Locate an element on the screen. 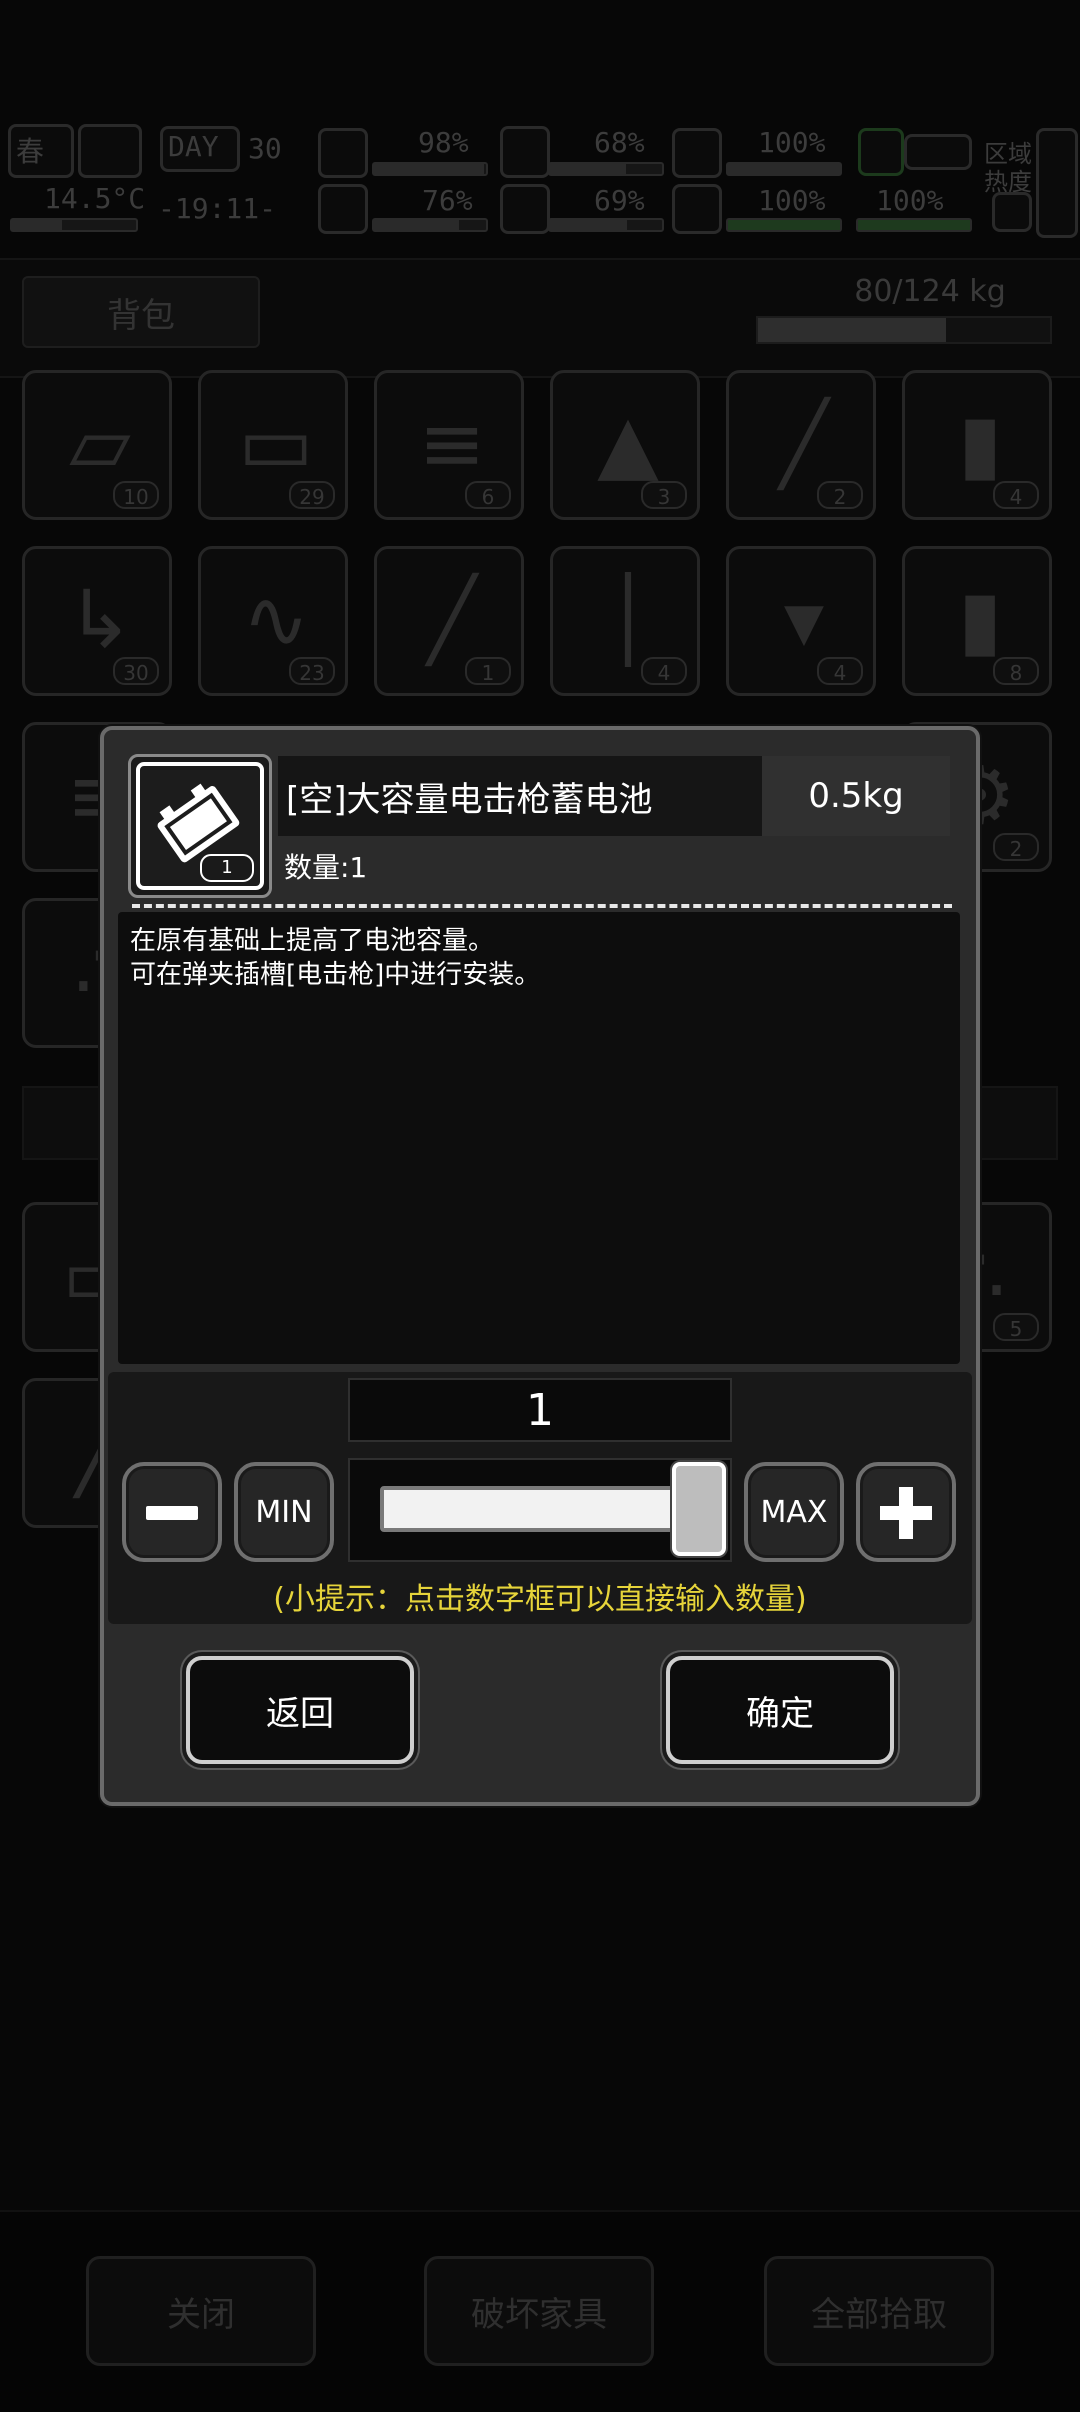 This screenshot has height=2412, width=1080. slot-count: 8 is located at coordinates (1016, 671).